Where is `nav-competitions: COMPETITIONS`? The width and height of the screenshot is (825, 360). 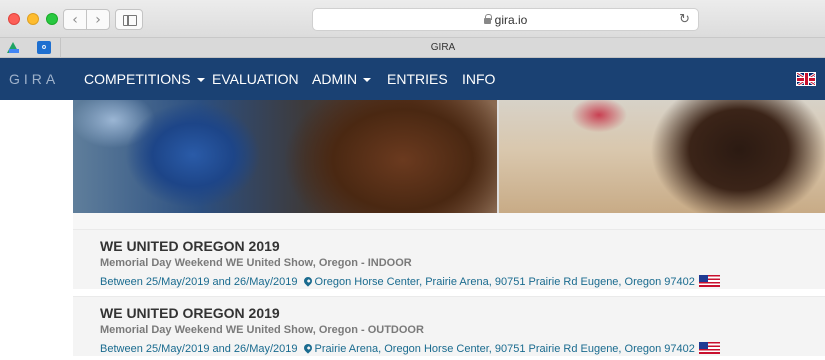 nav-competitions: COMPETITIONS is located at coordinates (144, 79).